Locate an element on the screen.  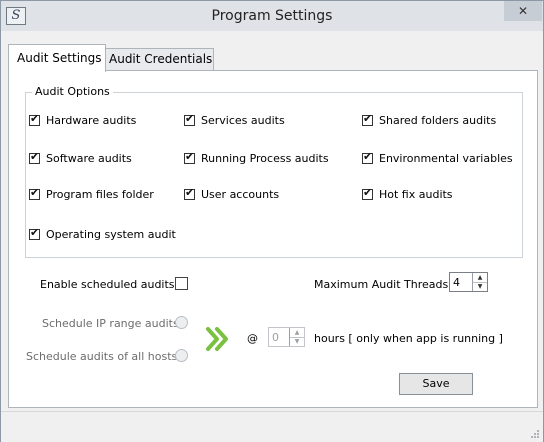
max-audit-threads-stepper: 4 ▲ ▼ is located at coordinates (468, 282).